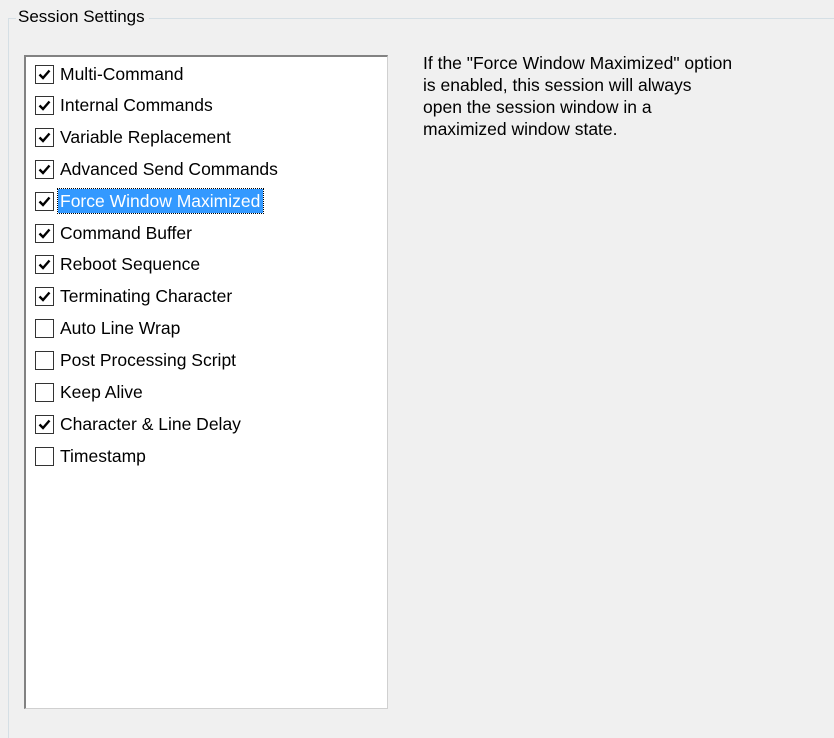 The height and width of the screenshot is (738, 834). I want to click on option-variable-replacement: Variable Replacement, so click(134, 137).